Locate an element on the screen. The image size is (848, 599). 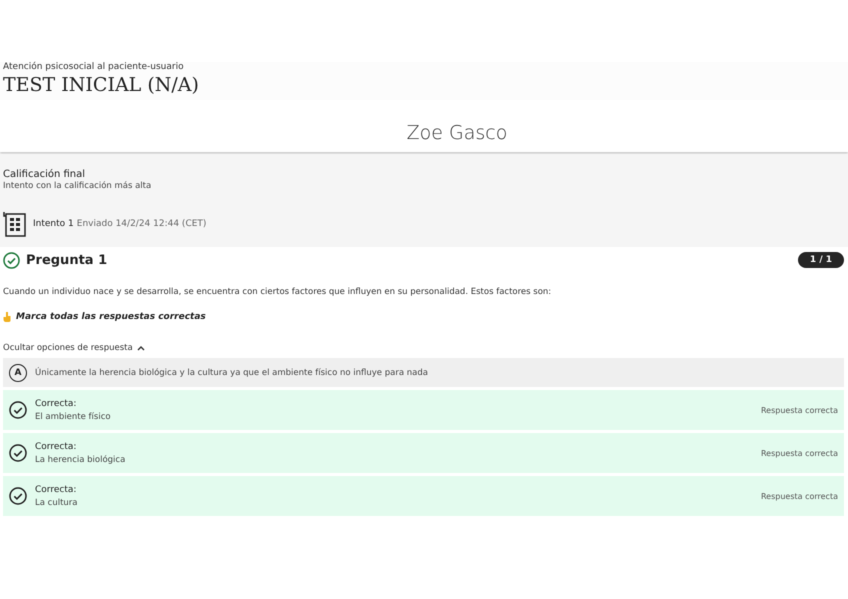
option-text: La cultura is located at coordinates (56, 503).